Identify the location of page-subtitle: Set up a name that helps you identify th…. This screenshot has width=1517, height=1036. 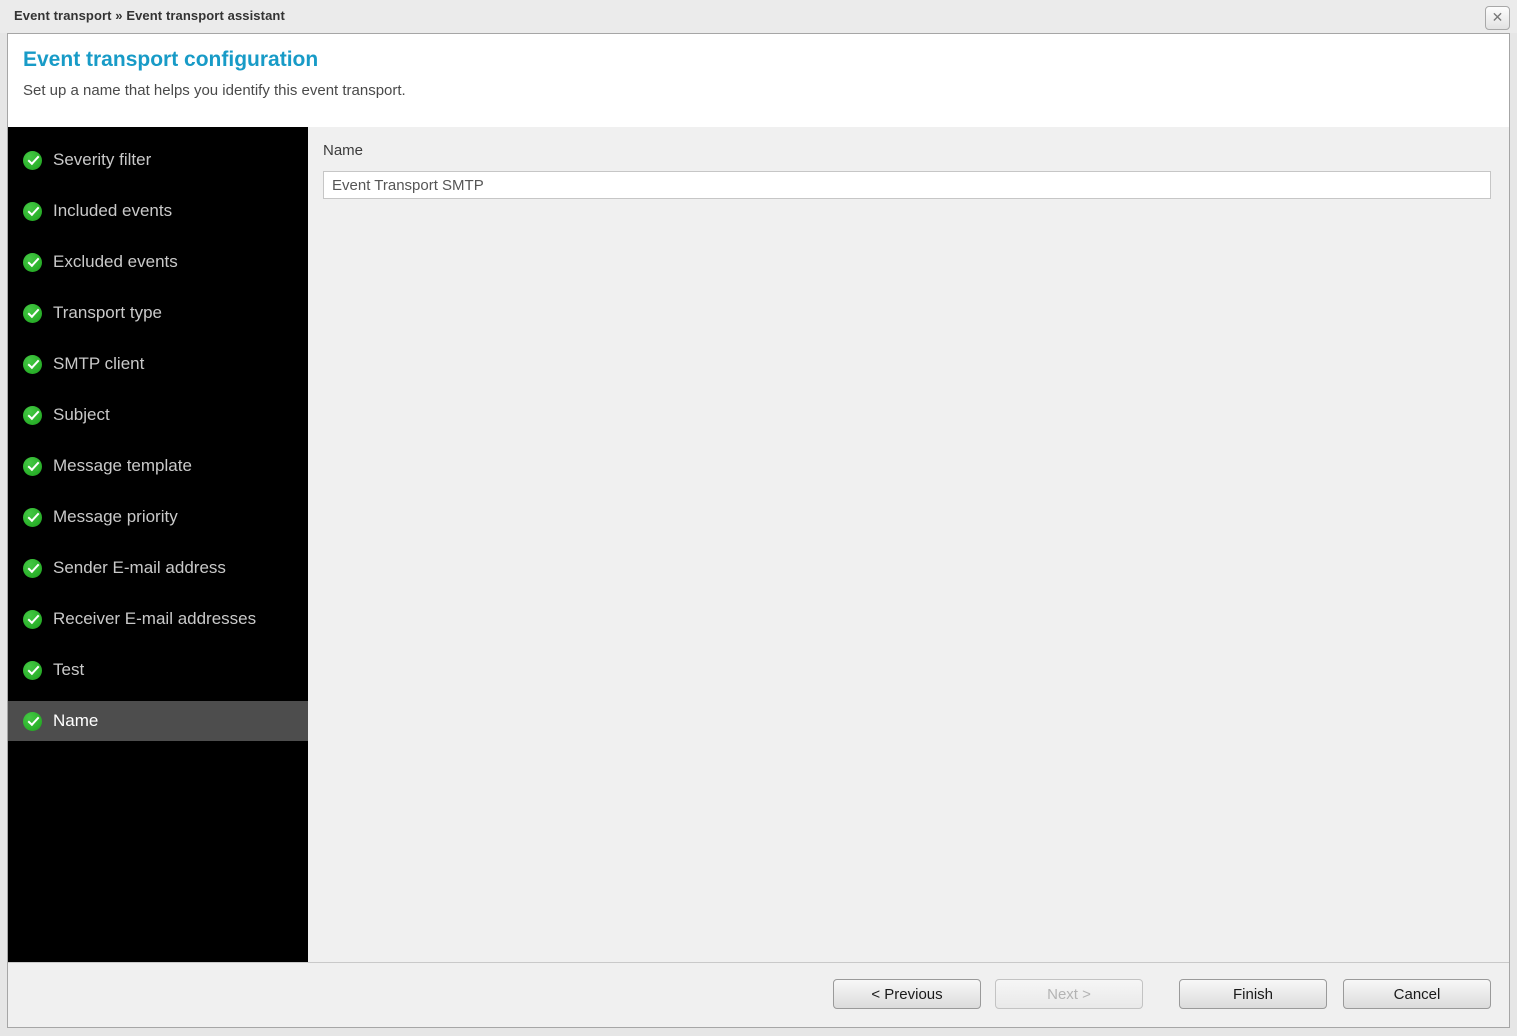
(214, 90).